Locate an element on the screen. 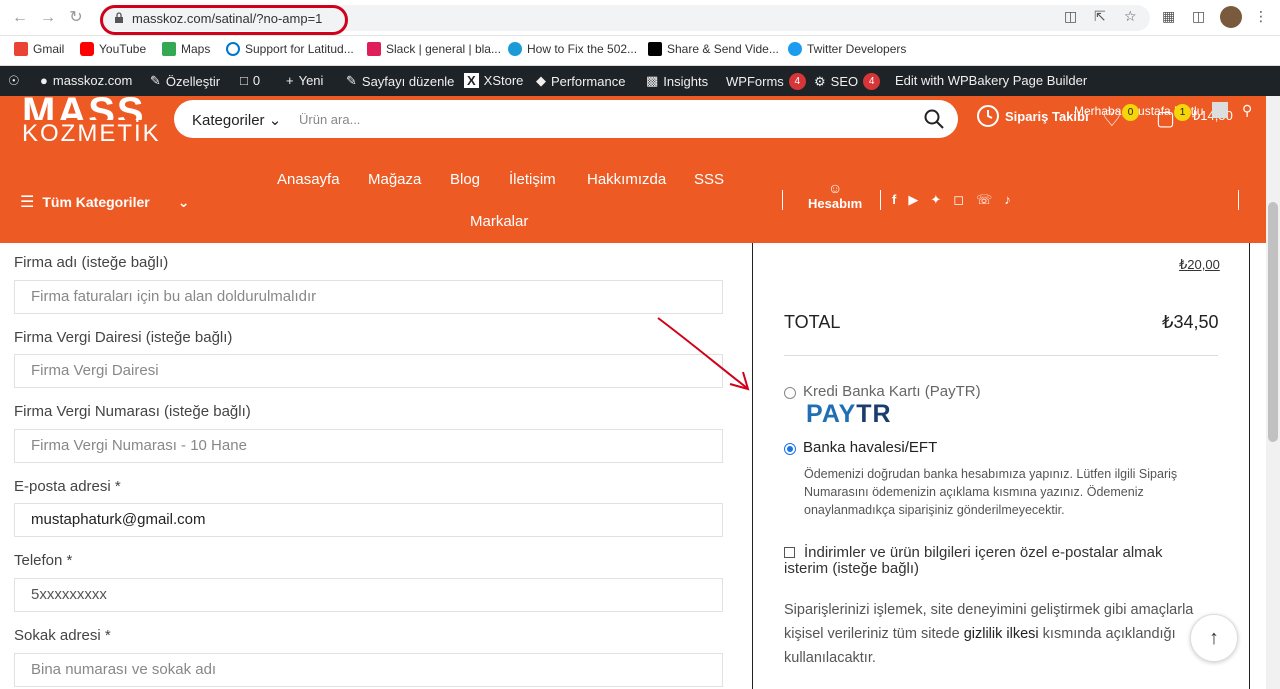 This screenshot has width=1280, height=689. account-link: ☺ Hesabım is located at coordinates (835, 195).